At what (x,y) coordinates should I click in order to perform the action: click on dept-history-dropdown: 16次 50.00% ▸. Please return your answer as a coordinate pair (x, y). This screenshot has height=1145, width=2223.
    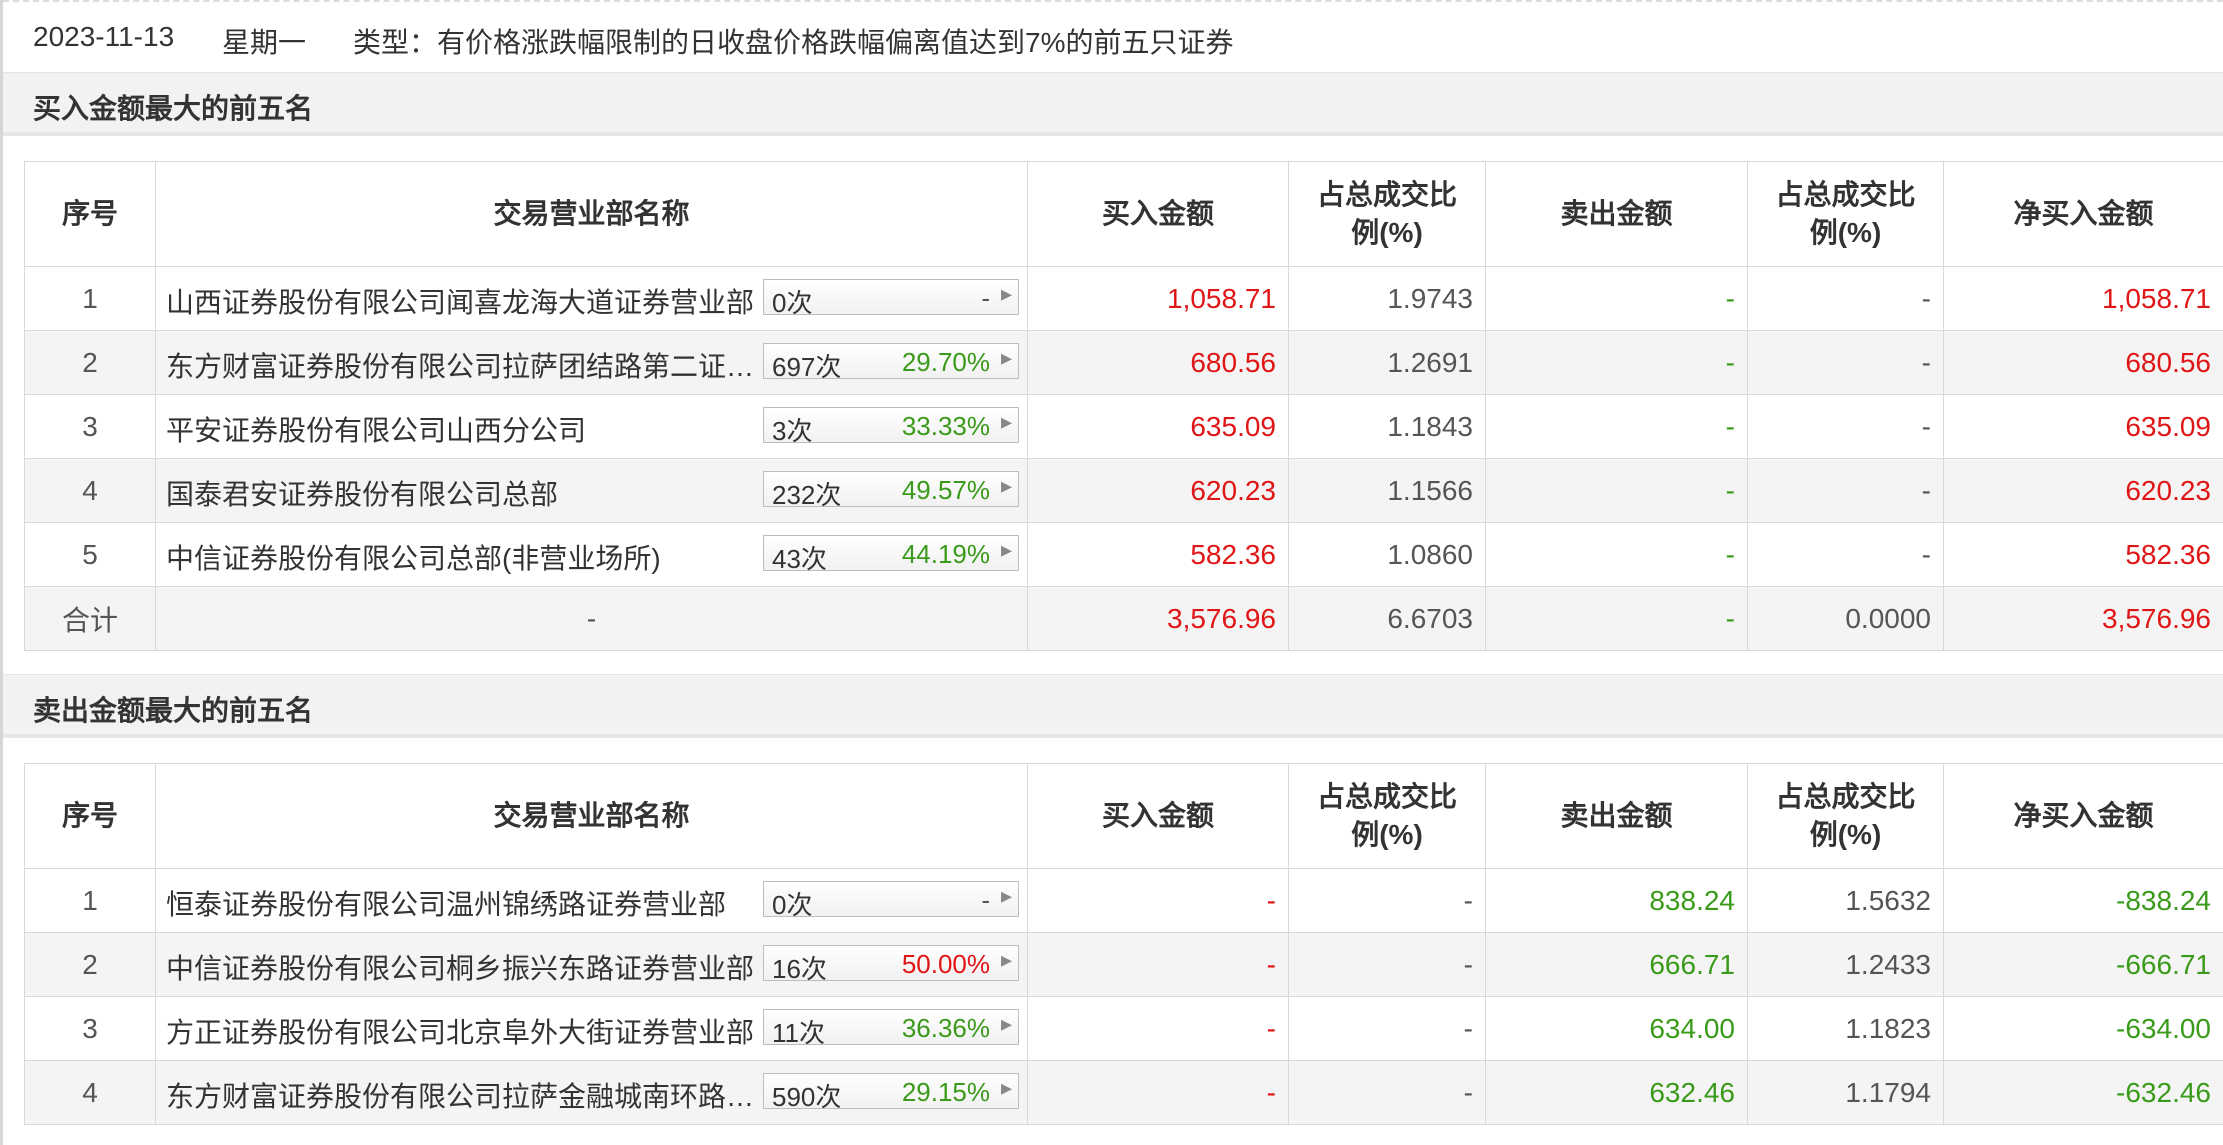
    Looking at the image, I should click on (891, 964).